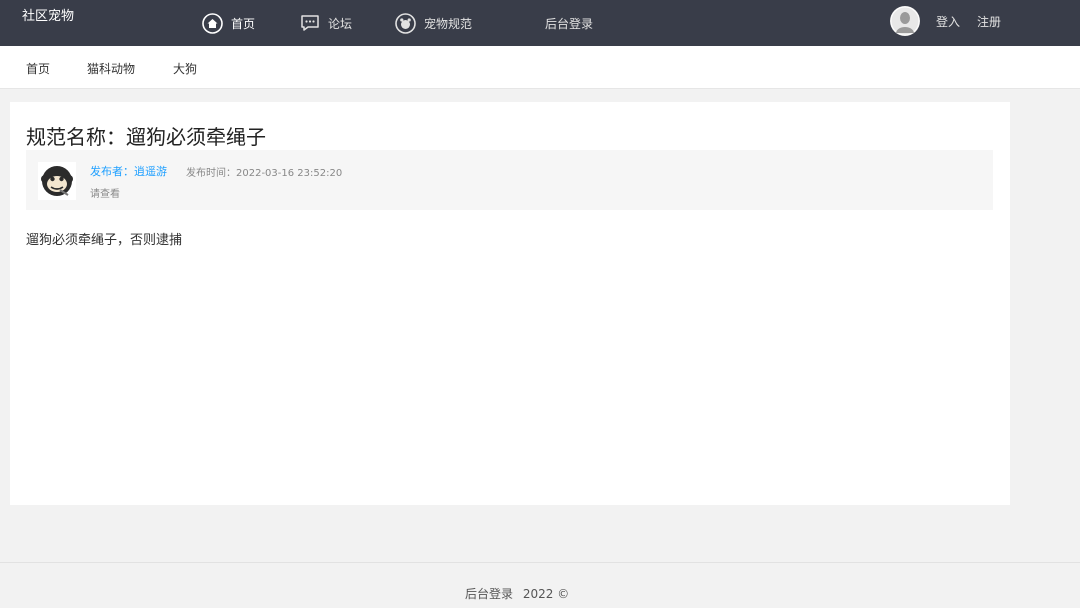 The height and width of the screenshot is (608, 1080). Describe the element at coordinates (326, 23) in the screenshot. I see `nav-forum: 论坛` at that location.